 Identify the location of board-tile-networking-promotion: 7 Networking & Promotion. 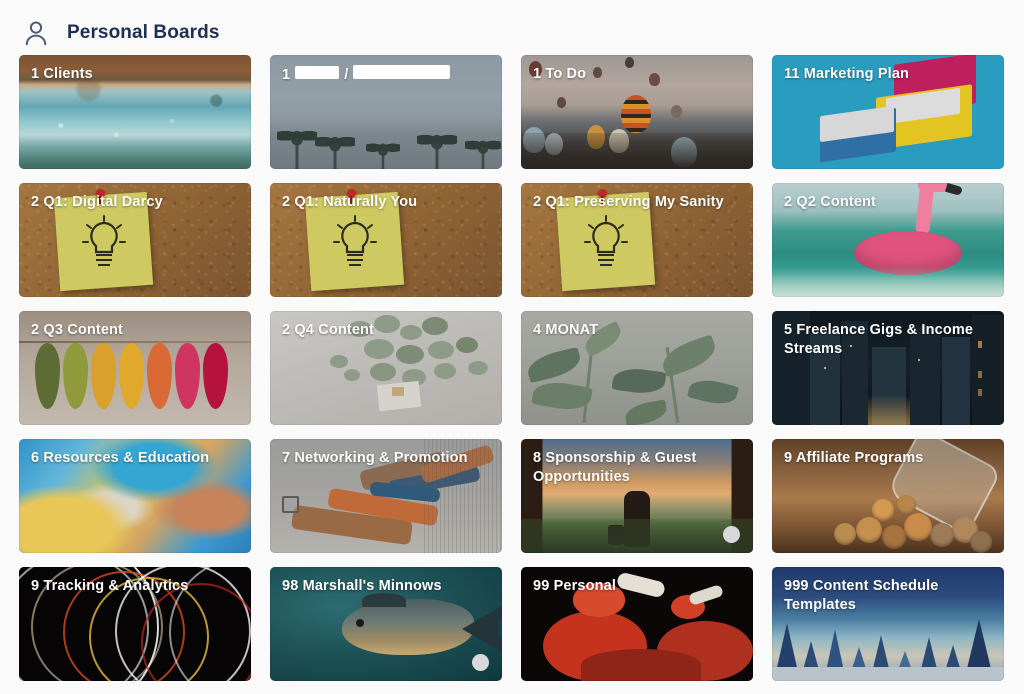
(386, 496).